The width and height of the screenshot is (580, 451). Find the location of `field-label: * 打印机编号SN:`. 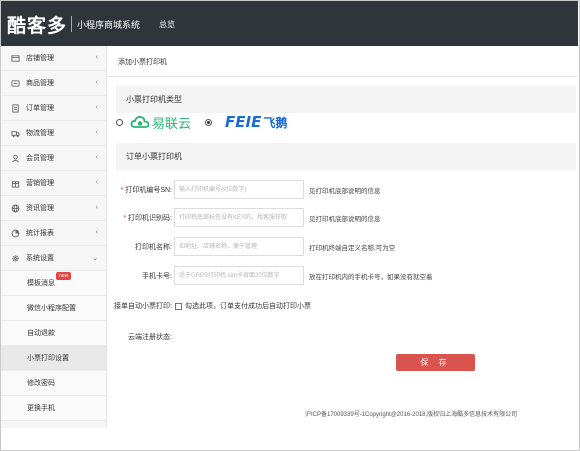

field-label: * 打印机编号SN: is located at coordinates (146, 190).